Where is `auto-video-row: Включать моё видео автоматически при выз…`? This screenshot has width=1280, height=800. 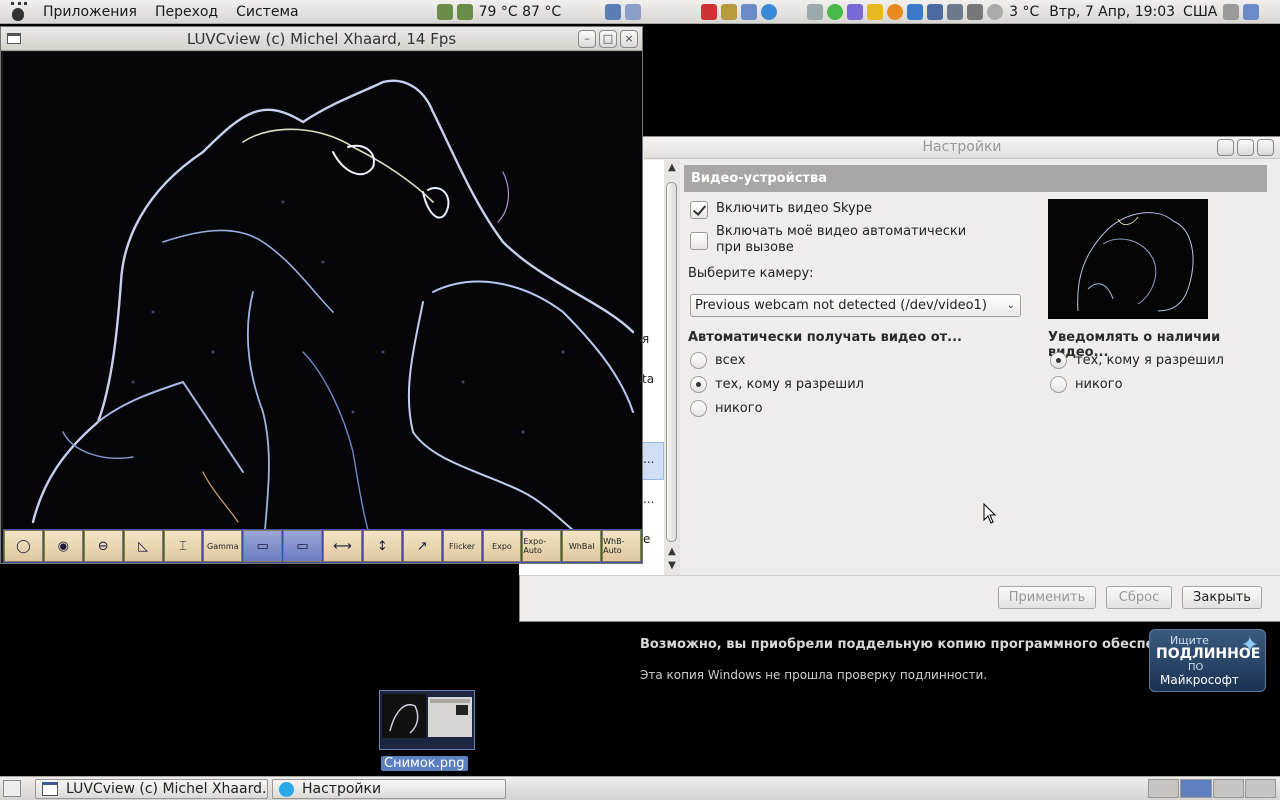
auto-video-row: Включать моё видео автоматически при выз… is located at coordinates (828, 240).